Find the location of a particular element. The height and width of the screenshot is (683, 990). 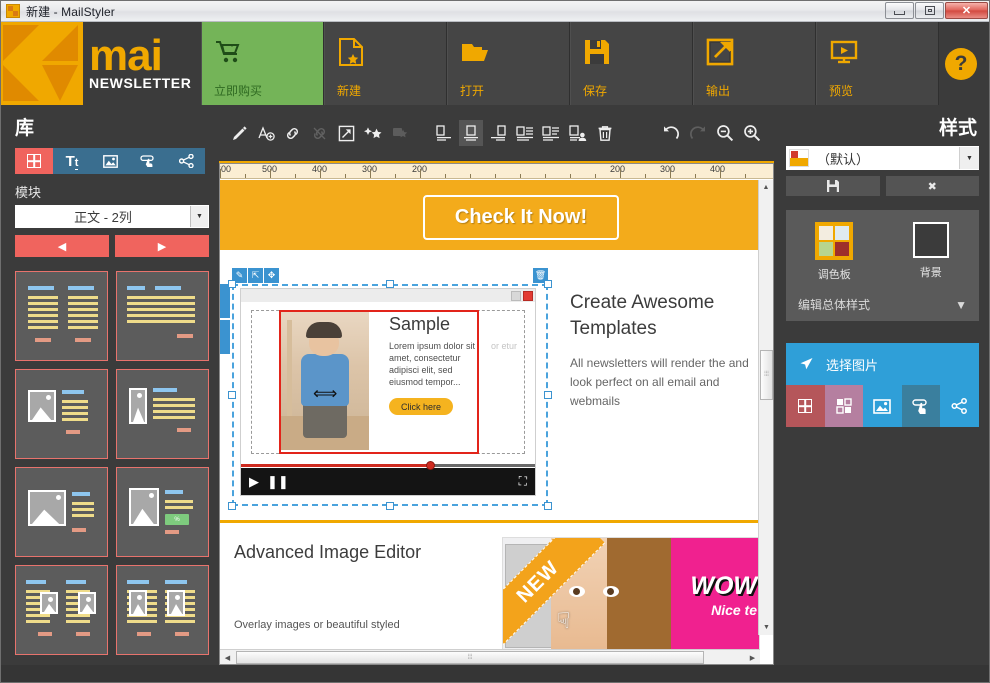

ribbon-button-preview: 预览 is located at coordinates (877, 63).